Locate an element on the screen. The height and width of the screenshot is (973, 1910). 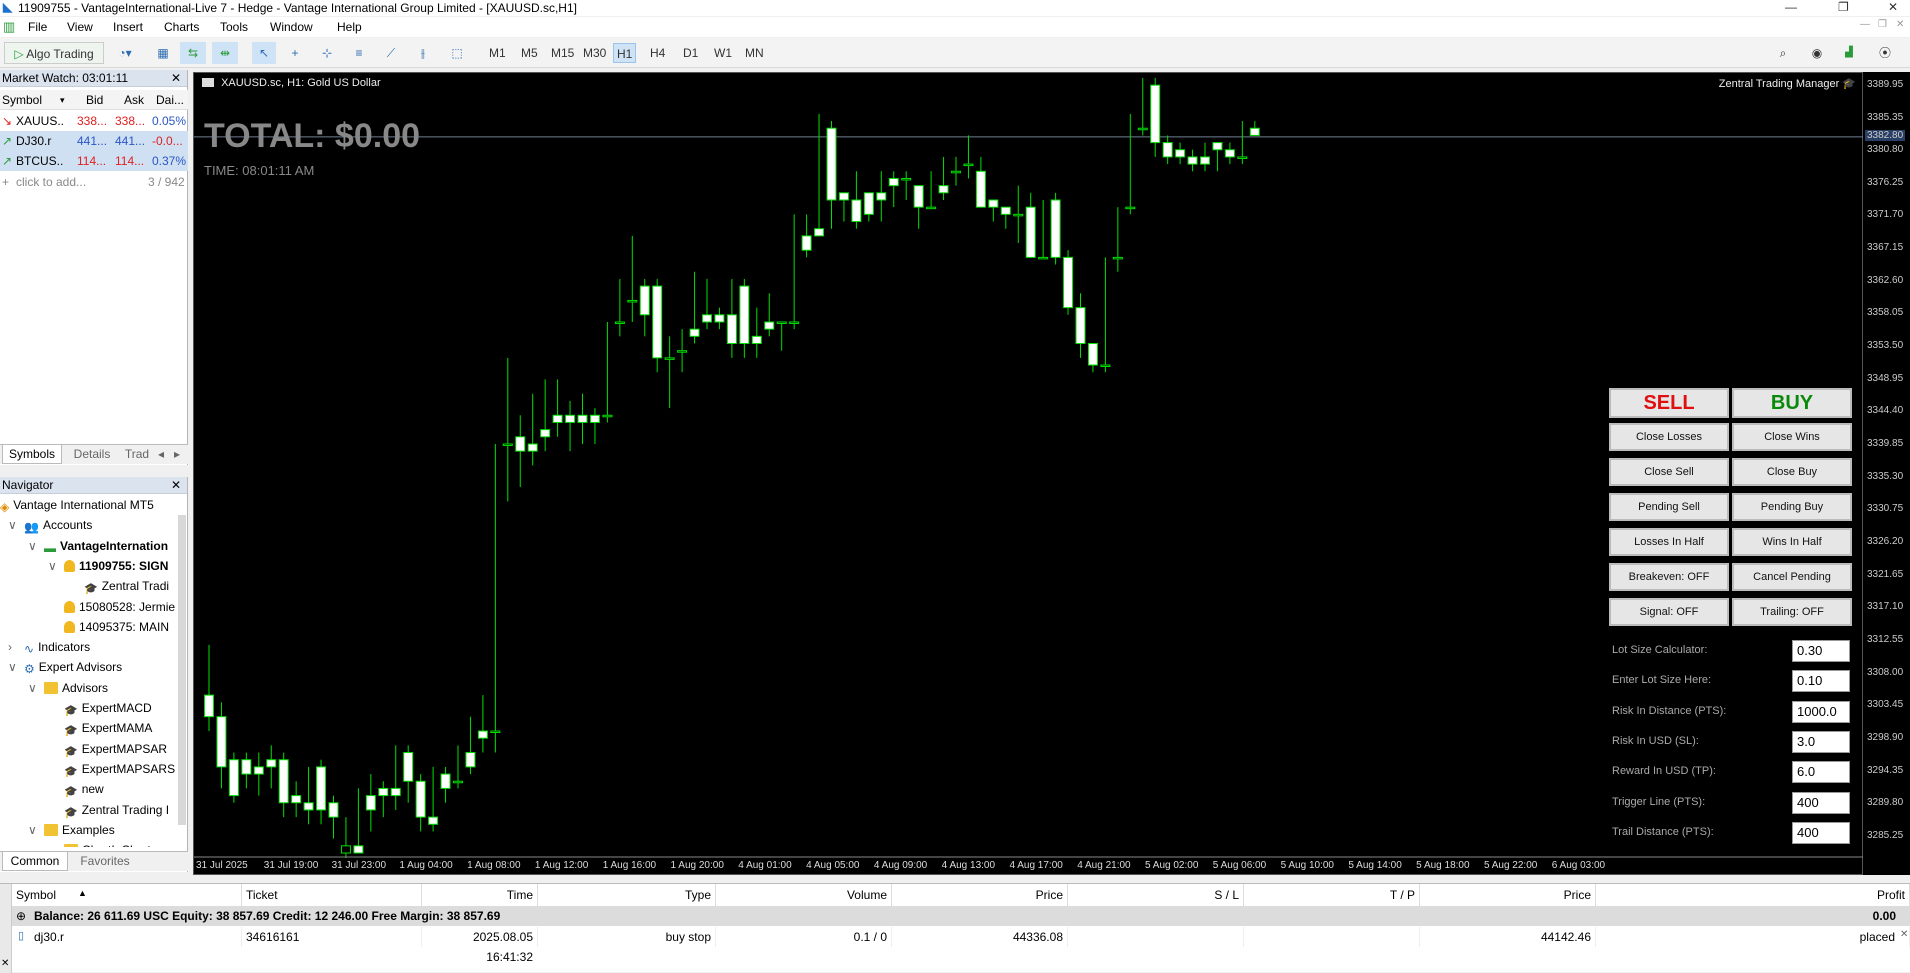
clock-icon: ◔▾ is located at coordinates (125, 53).